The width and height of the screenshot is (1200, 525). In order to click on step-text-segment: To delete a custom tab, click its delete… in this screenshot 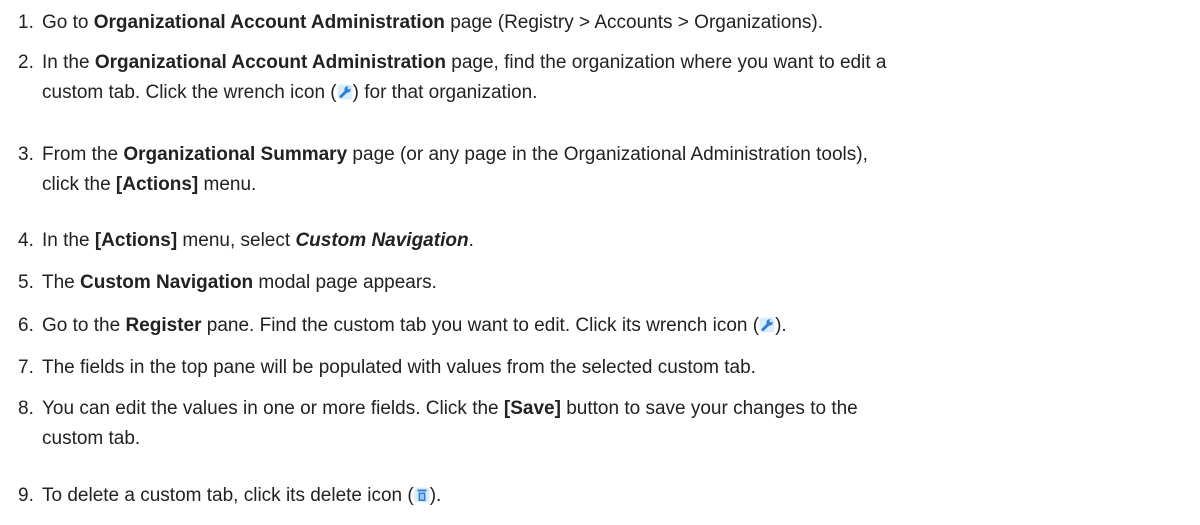, I will do `click(228, 495)`.